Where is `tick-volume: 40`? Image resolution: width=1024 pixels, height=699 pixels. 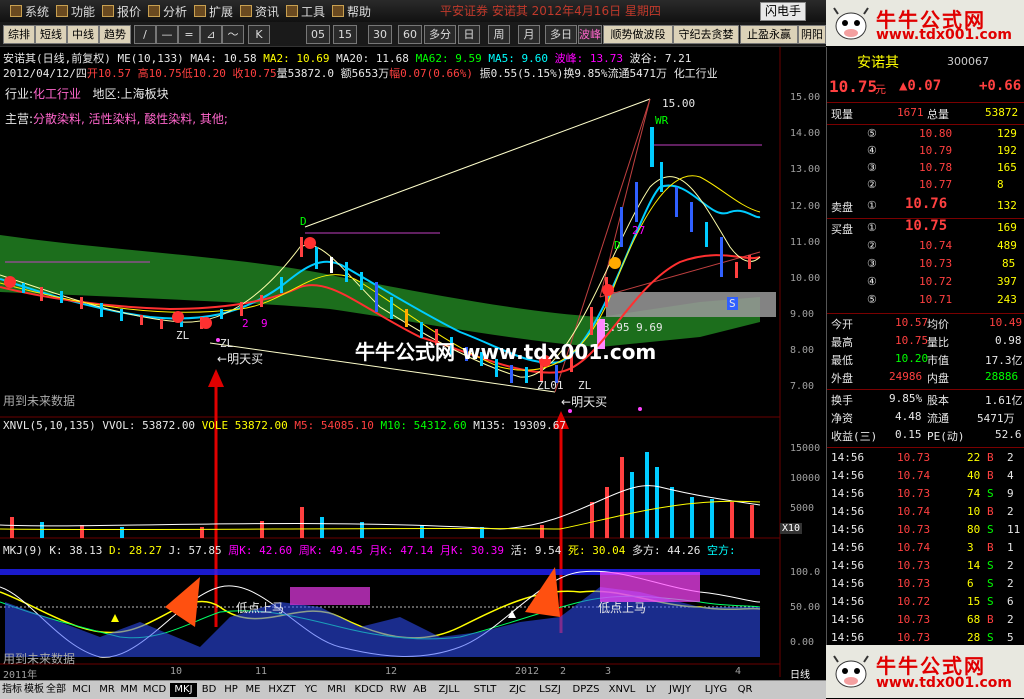
tick-volume: 40 is located at coordinates (974, 475).